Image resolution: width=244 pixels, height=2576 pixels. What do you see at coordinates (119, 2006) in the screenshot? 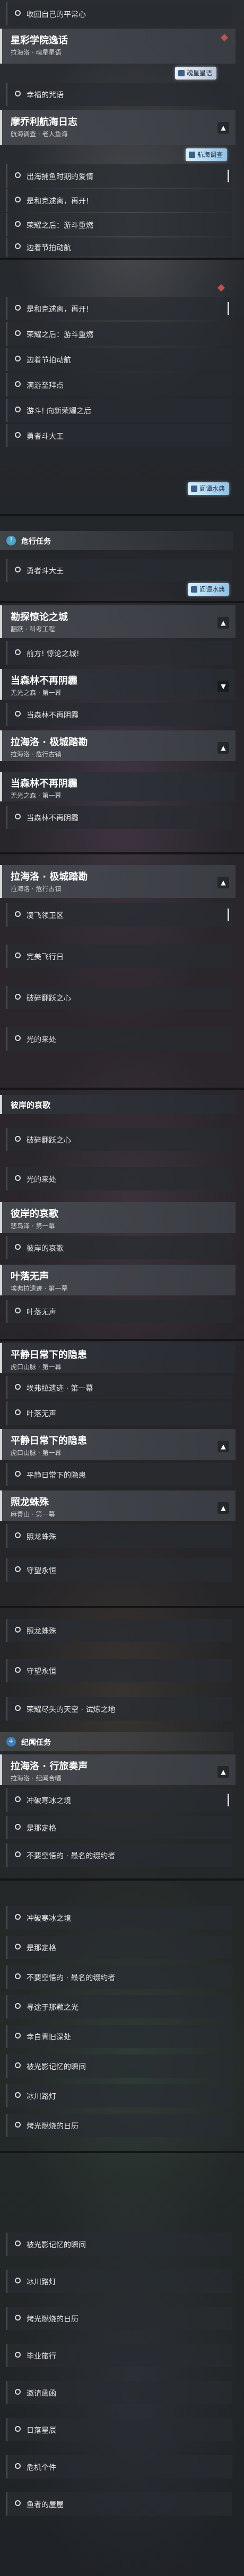
I see `quest-step: 寻途于那颗之光` at bounding box center [119, 2006].